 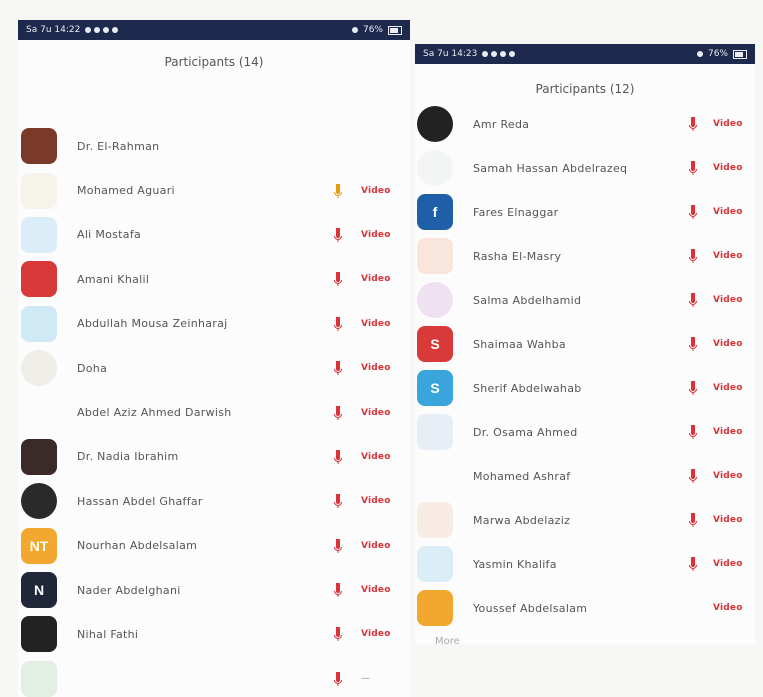 I want to click on mic-icon, so click(x=338, y=191).